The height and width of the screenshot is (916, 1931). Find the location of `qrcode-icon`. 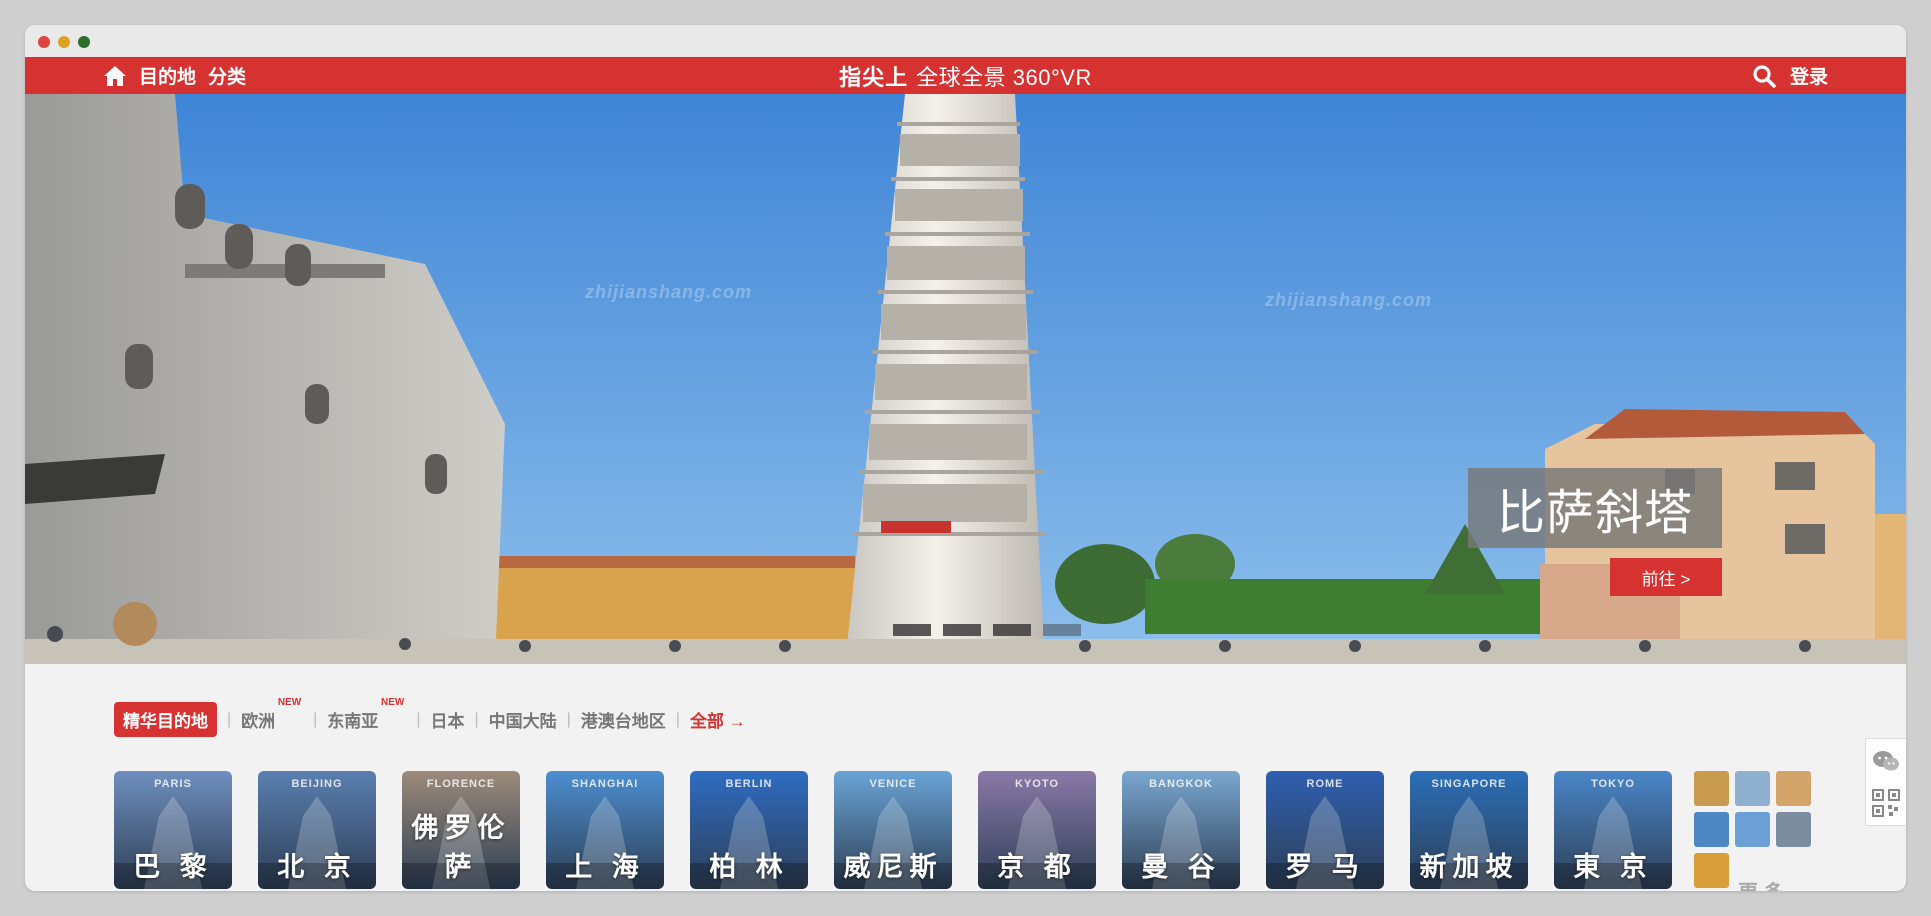

qrcode-icon is located at coordinates (1886, 803).